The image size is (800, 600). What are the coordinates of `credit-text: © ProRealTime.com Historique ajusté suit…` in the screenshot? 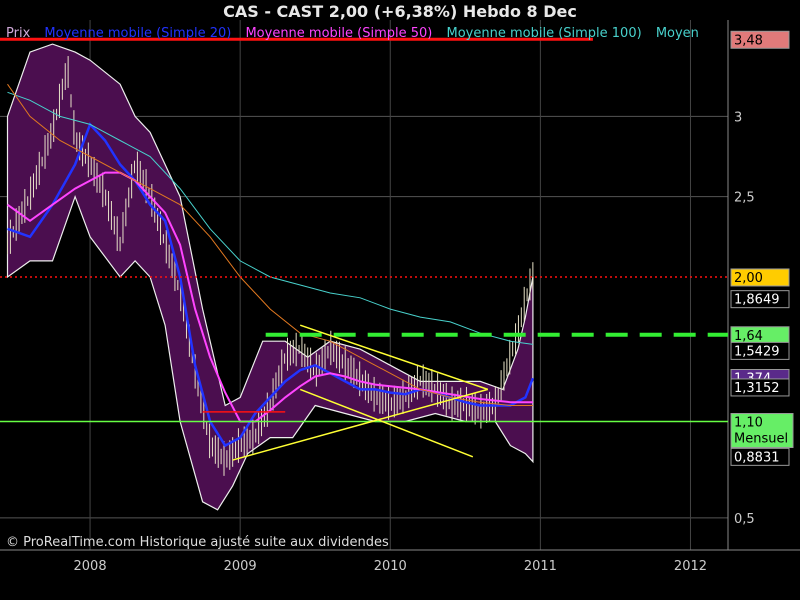 It's located at (197, 542).